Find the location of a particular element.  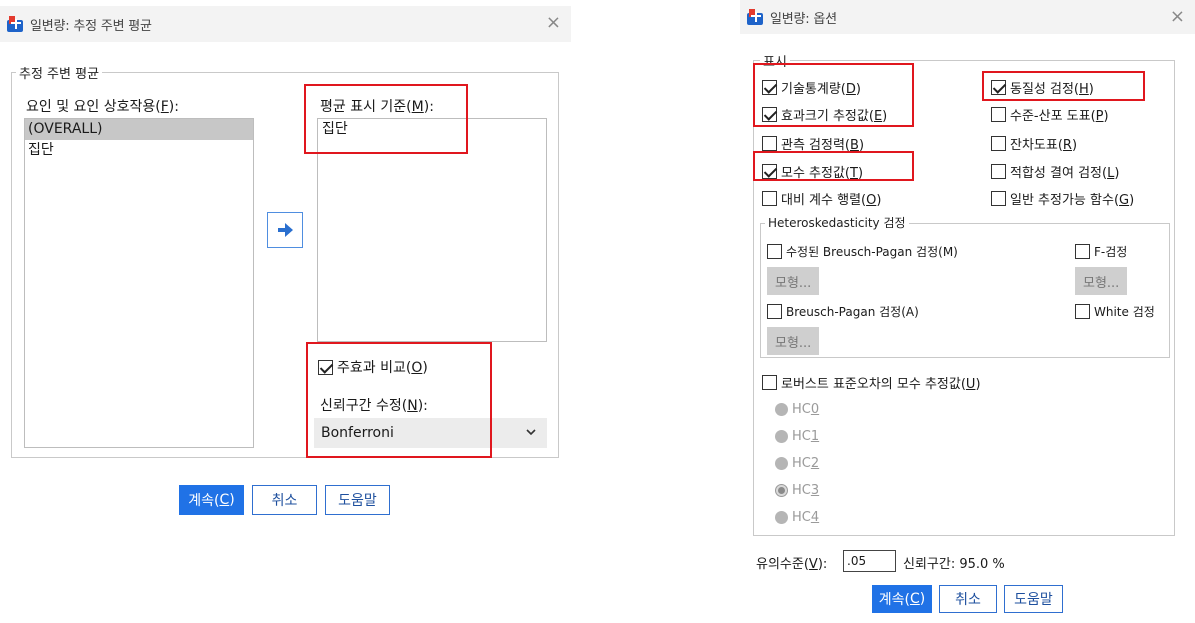

modified-bp-label: 수정된 Breusch-Pagan 검정(M) is located at coordinates (872, 252).